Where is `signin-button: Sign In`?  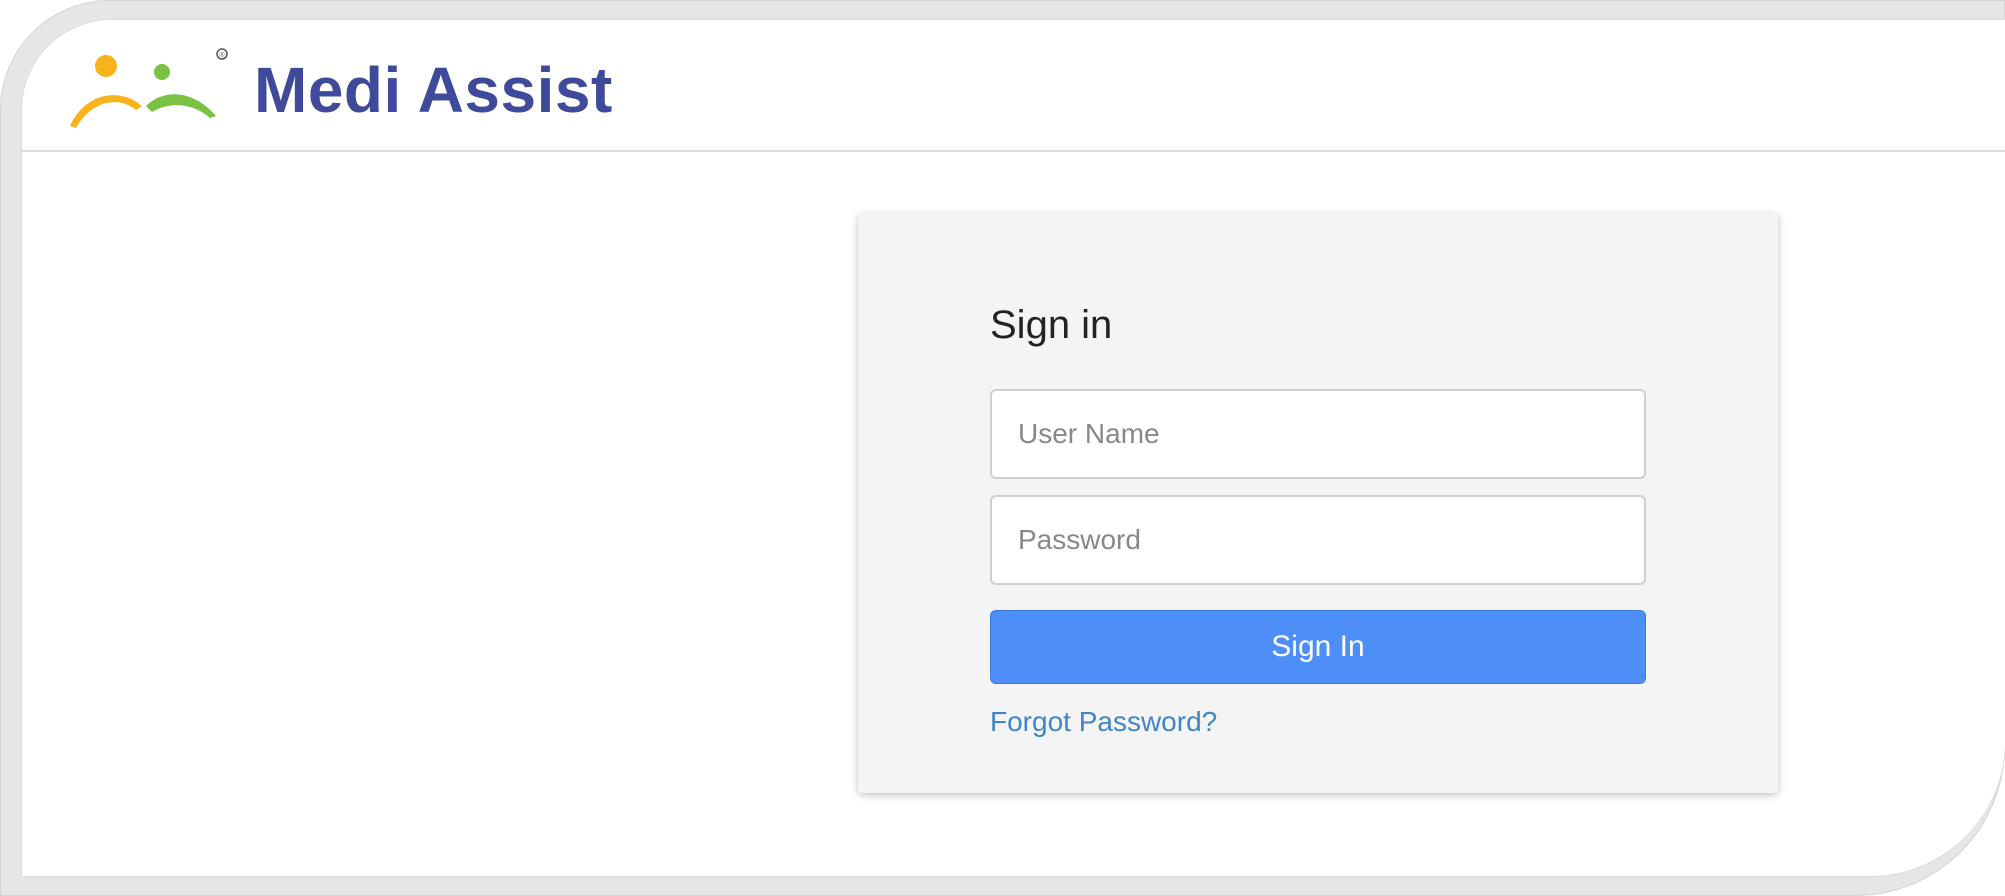
signin-button: Sign In is located at coordinates (1318, 647).